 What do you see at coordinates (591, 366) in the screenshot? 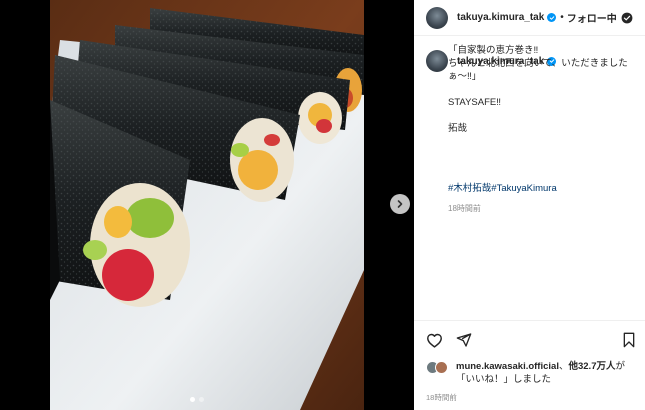
I see `likes-count: 他32.7万人` at bounding box center [591, 366].